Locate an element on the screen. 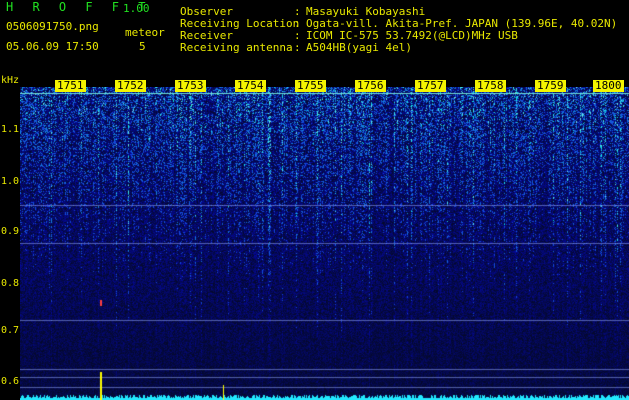  file-name: 0506091750.png is located at coordinates (52, 26).